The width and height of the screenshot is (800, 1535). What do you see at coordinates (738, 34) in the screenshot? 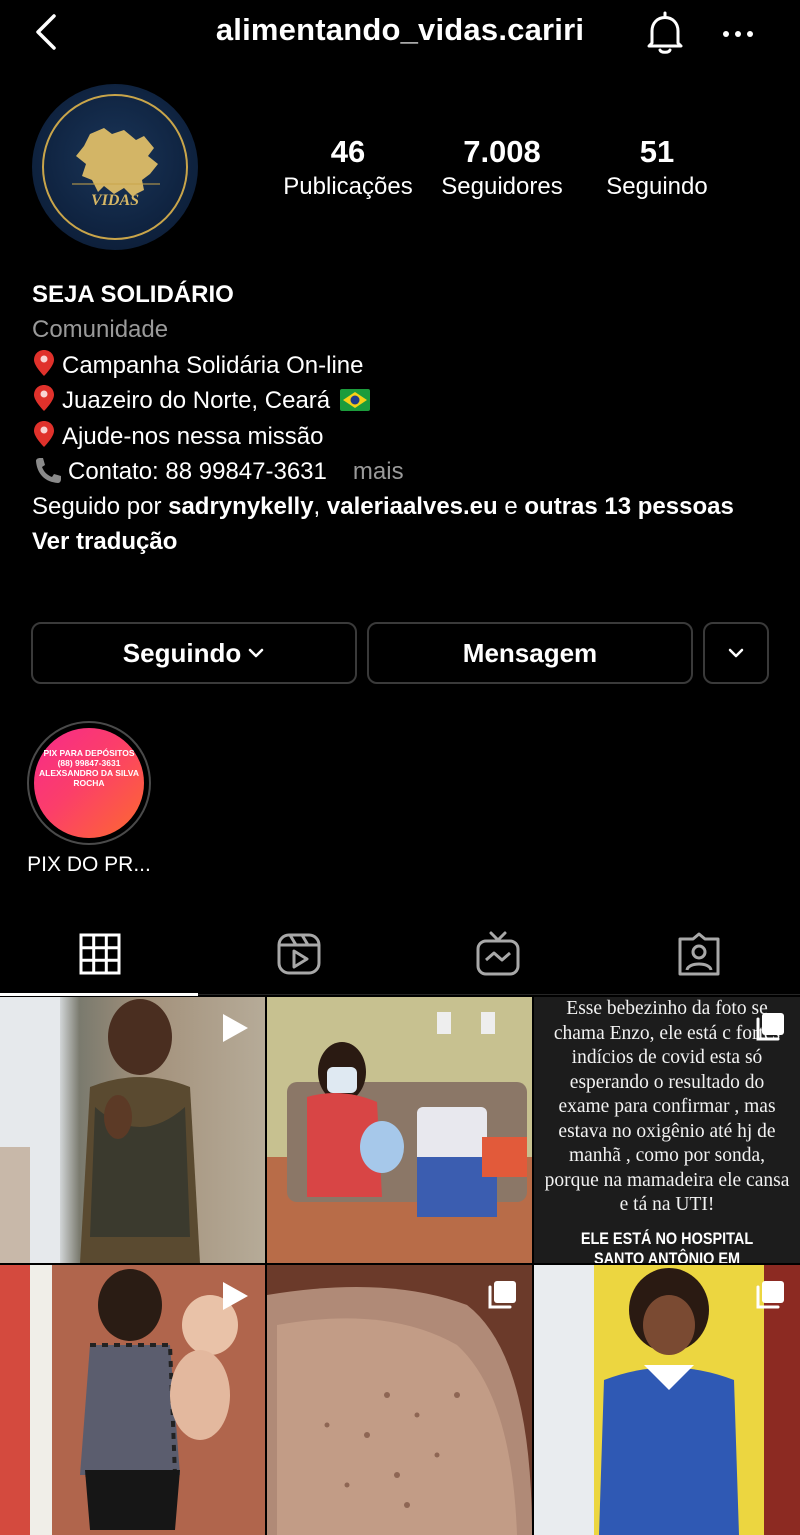
I see `more-options-icon` at bounding box center [738, 34].